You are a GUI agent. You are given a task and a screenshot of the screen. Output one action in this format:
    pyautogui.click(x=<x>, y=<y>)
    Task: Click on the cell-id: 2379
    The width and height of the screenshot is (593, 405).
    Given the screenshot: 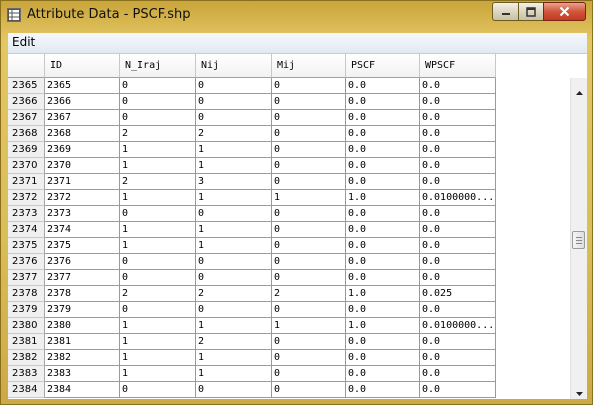 What is the action you would take?
    pyautogui.click(x=82, y=310)
    